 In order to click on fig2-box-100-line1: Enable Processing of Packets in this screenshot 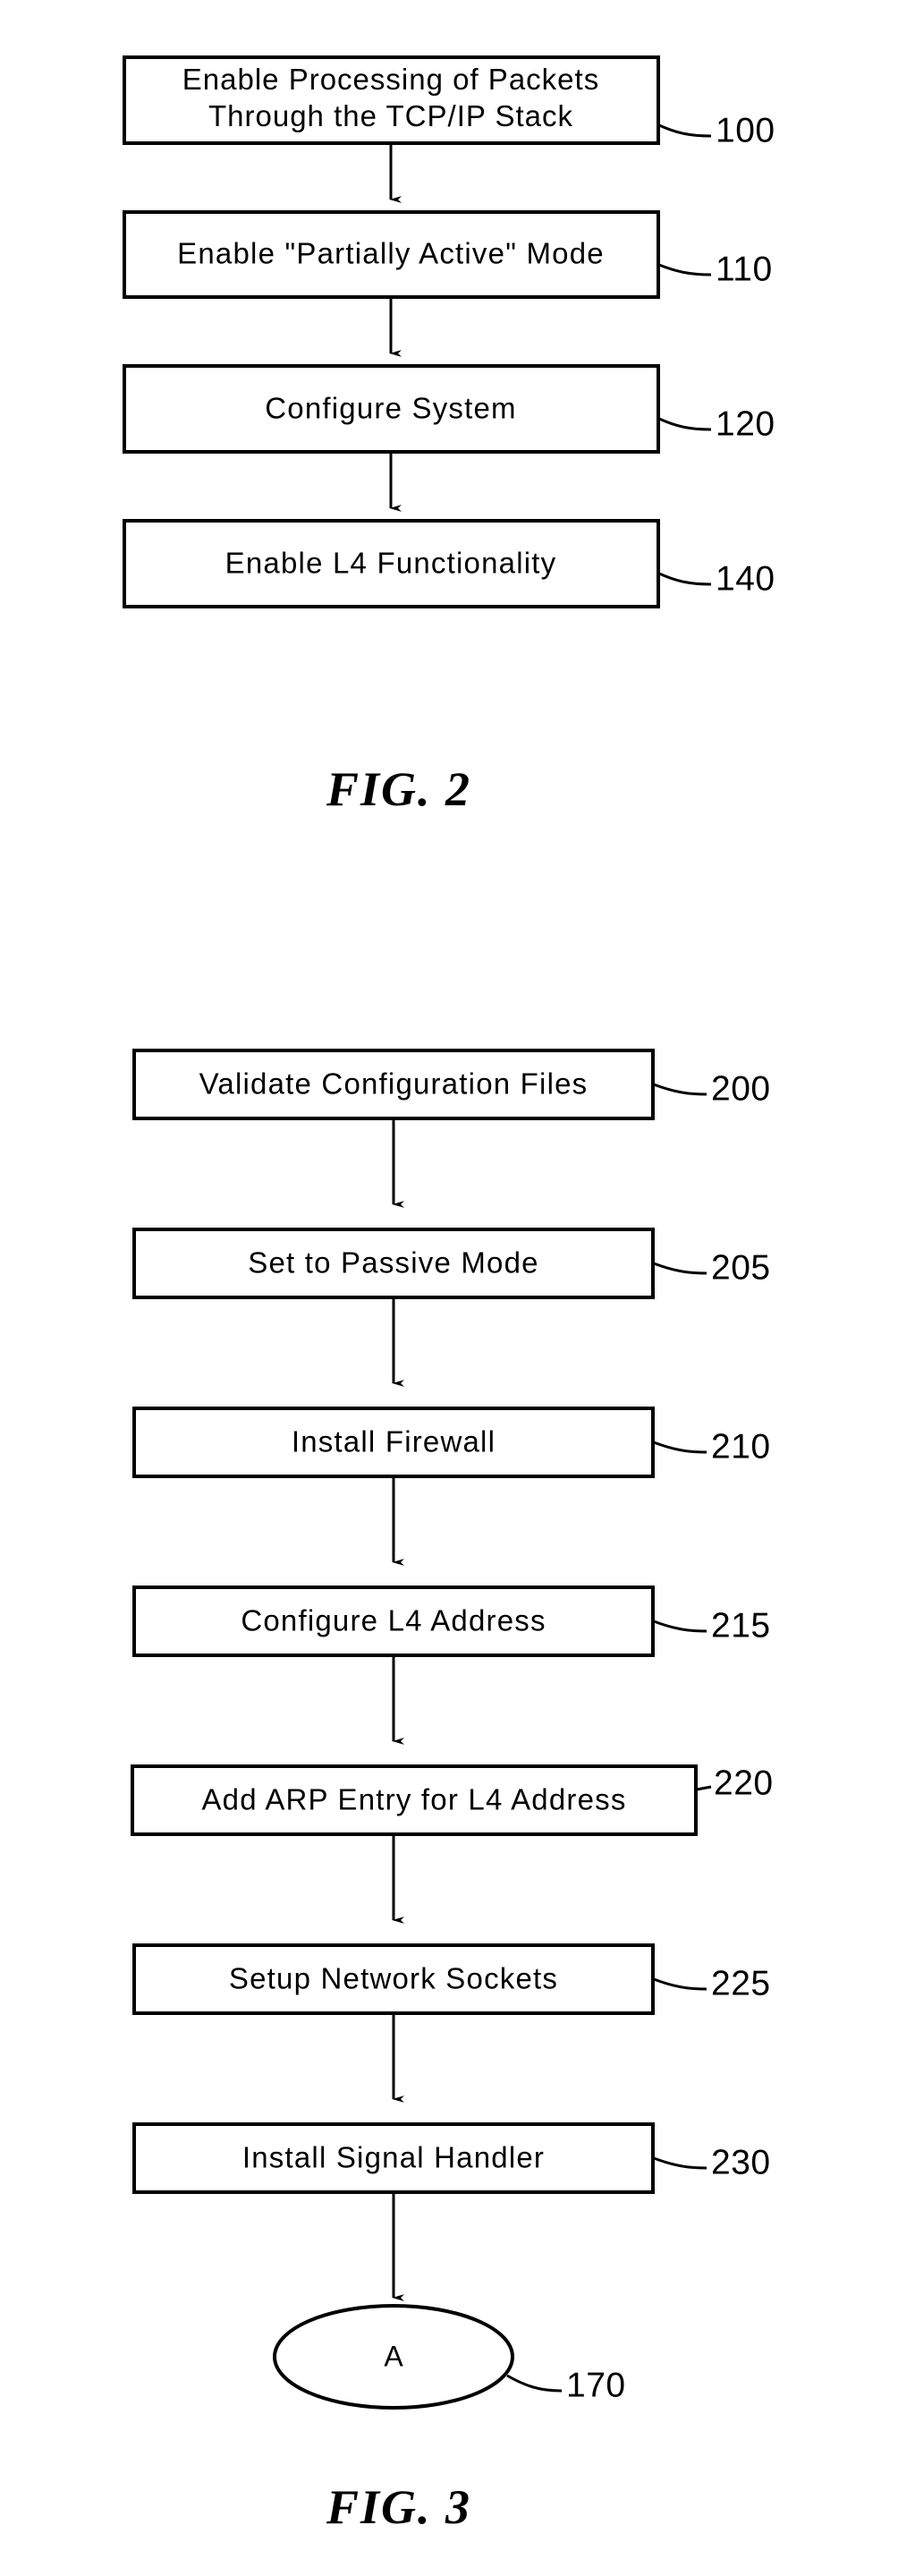, I will do `click(390, 79)`.